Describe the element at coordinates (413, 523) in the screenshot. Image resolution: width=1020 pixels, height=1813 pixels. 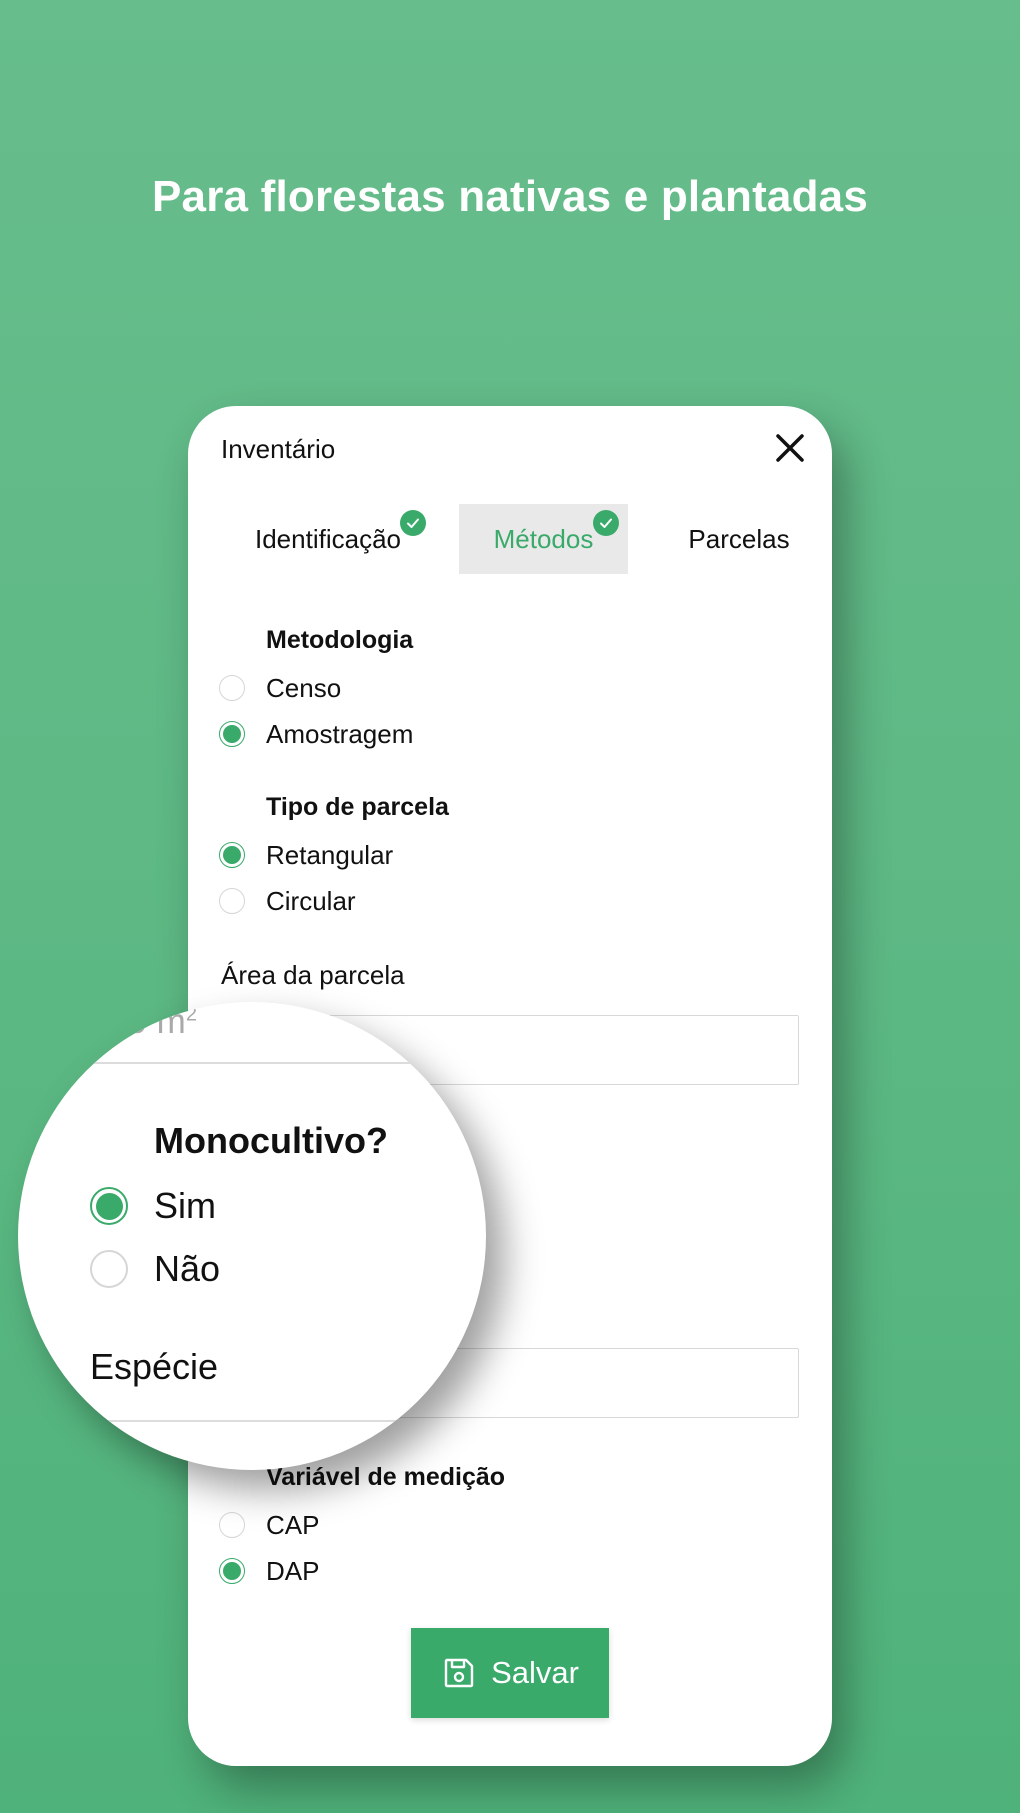
I see `tab-identificacao-check-icon` at that location.